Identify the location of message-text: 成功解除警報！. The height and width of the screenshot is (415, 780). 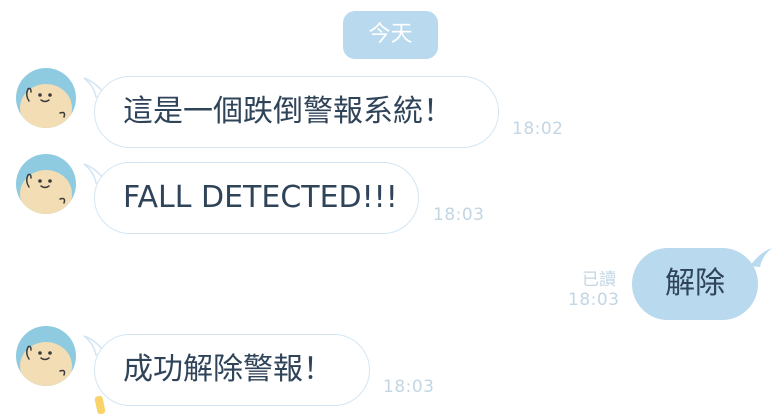
(228, 369).